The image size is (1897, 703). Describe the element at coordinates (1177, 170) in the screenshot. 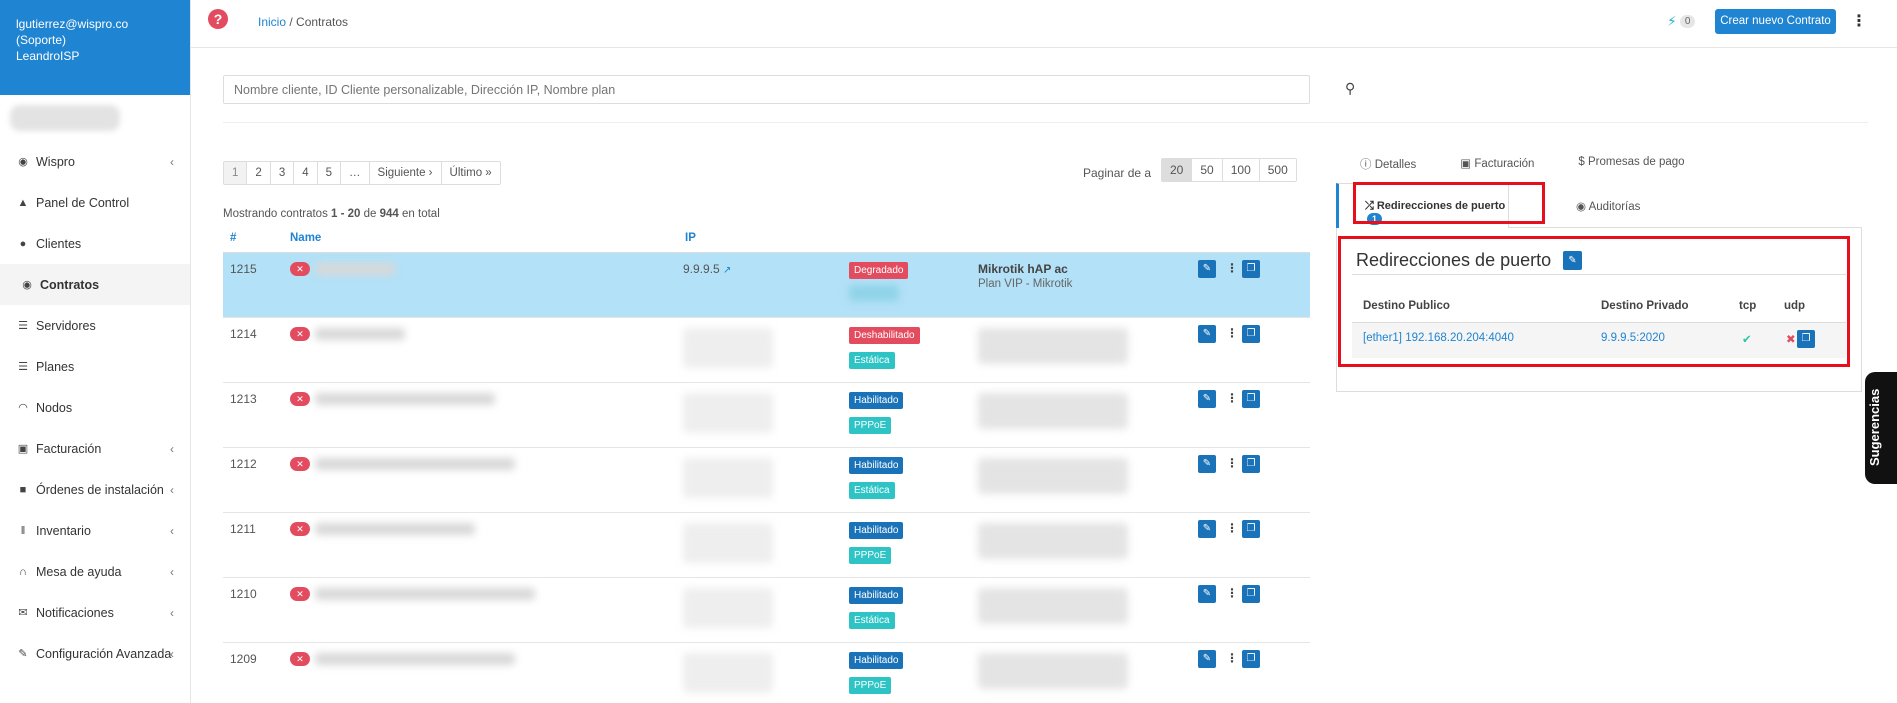

I see `per-page-option: 20` at that location.